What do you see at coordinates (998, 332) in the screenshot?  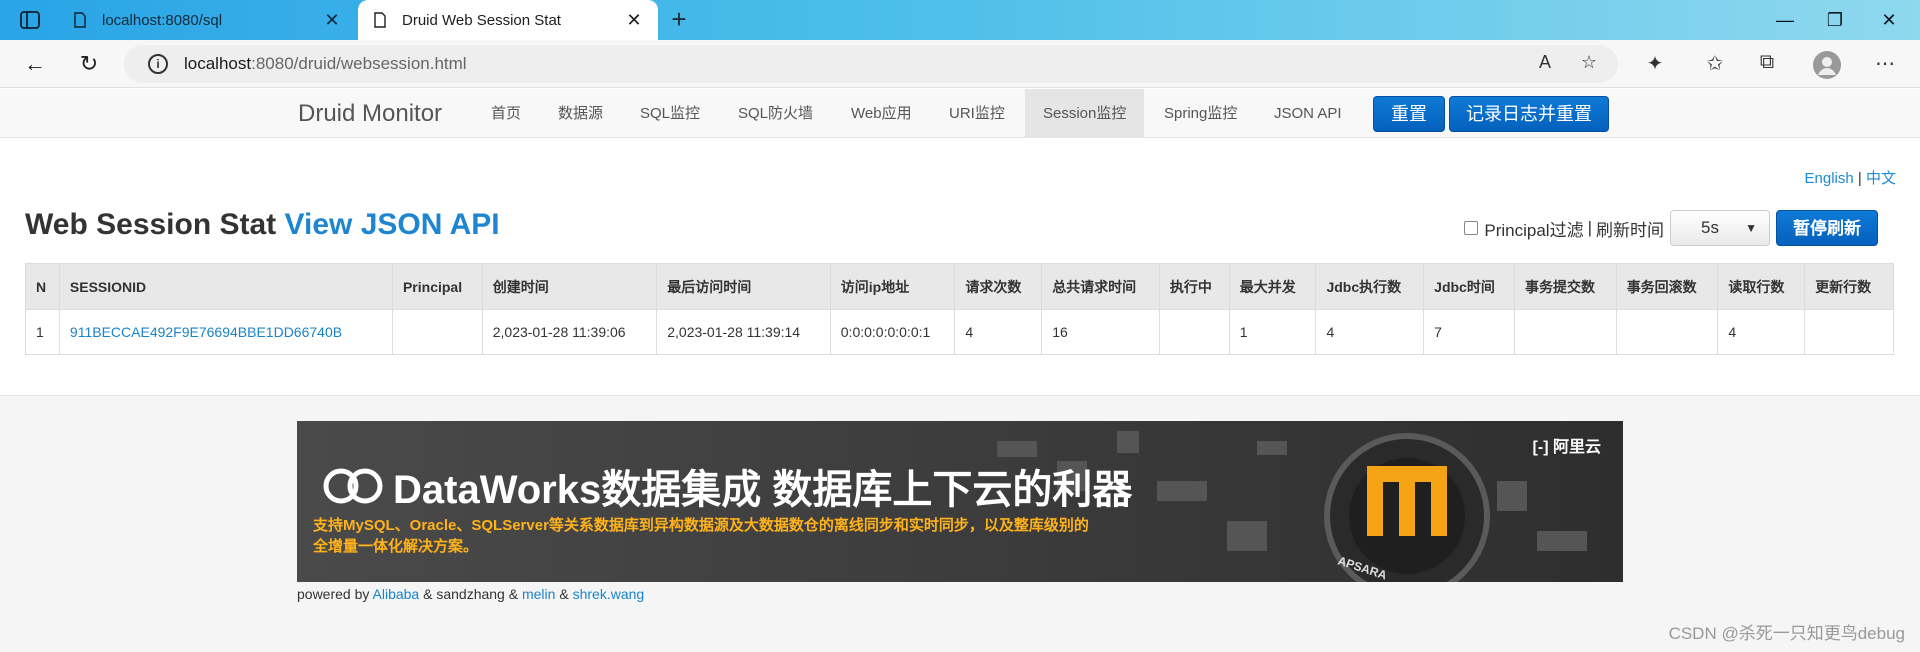 I see `cell-request-count: 4` at bounding box center [998, 332].